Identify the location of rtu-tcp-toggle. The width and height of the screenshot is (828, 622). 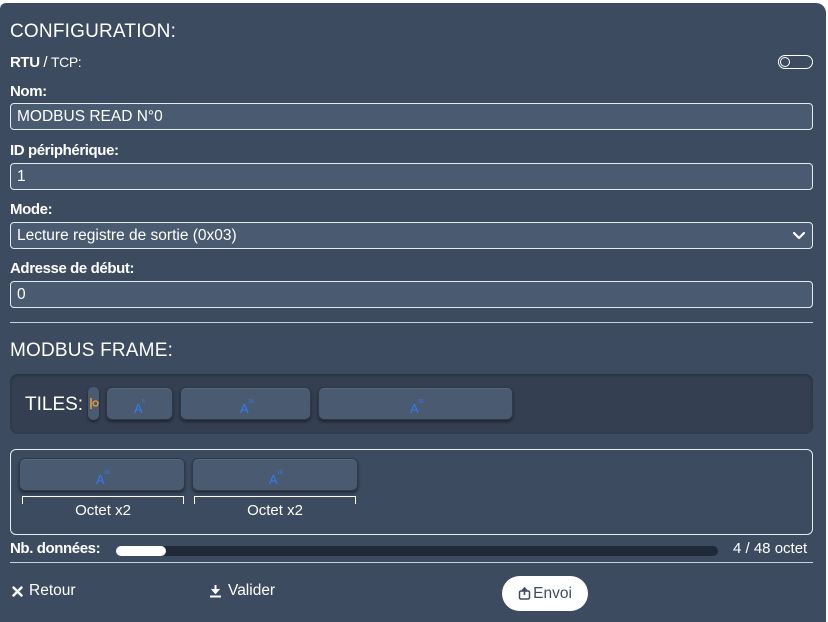
(795, 62).